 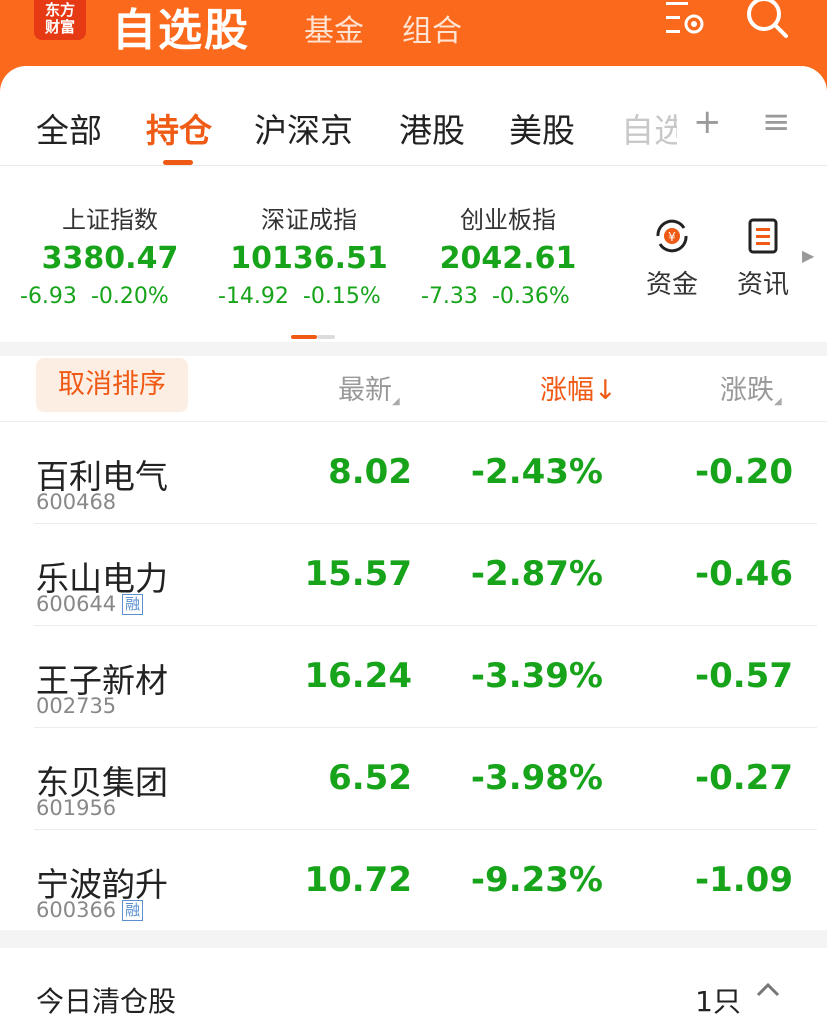 What do you see at coordinates (179, 128) in the screenshot?
I see `tab-holdings: 持仓` at bounding box center [179, 128].